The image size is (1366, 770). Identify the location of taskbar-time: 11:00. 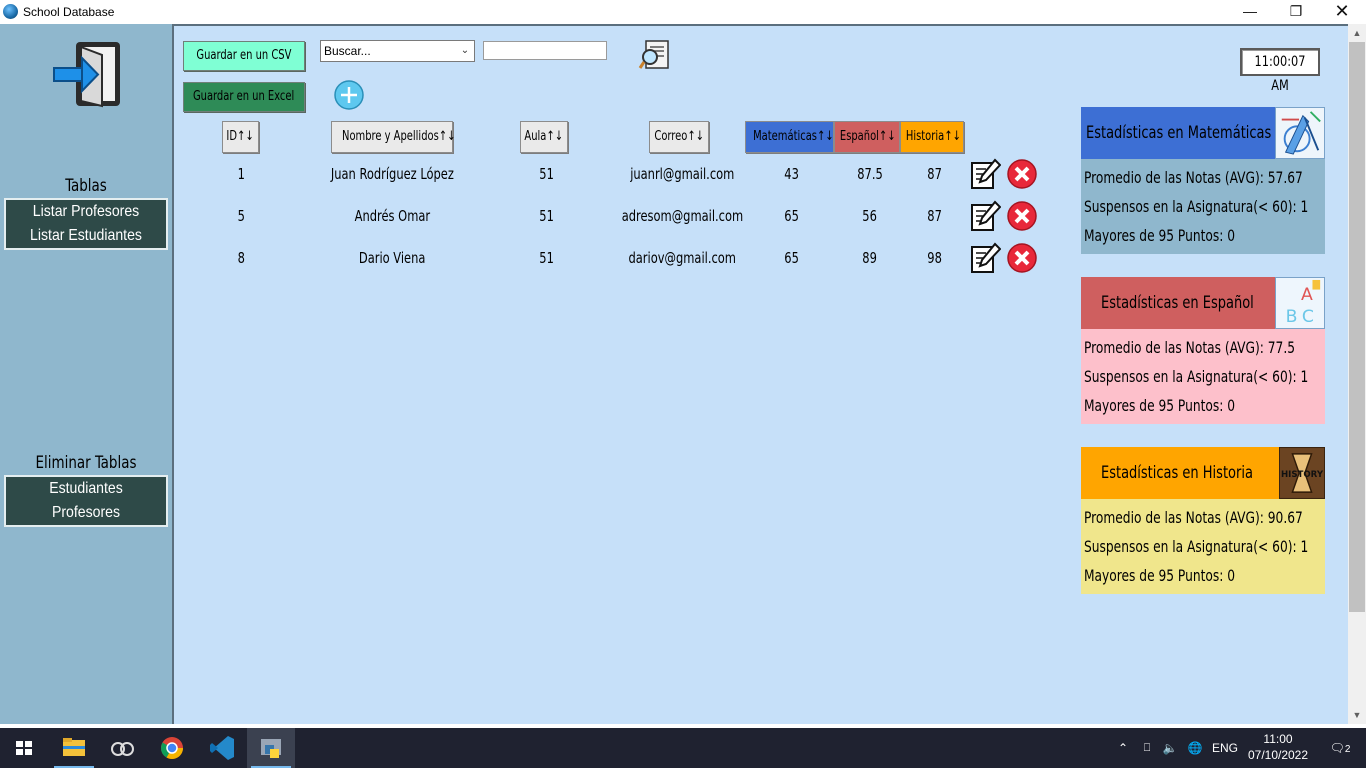
(1278, 739).